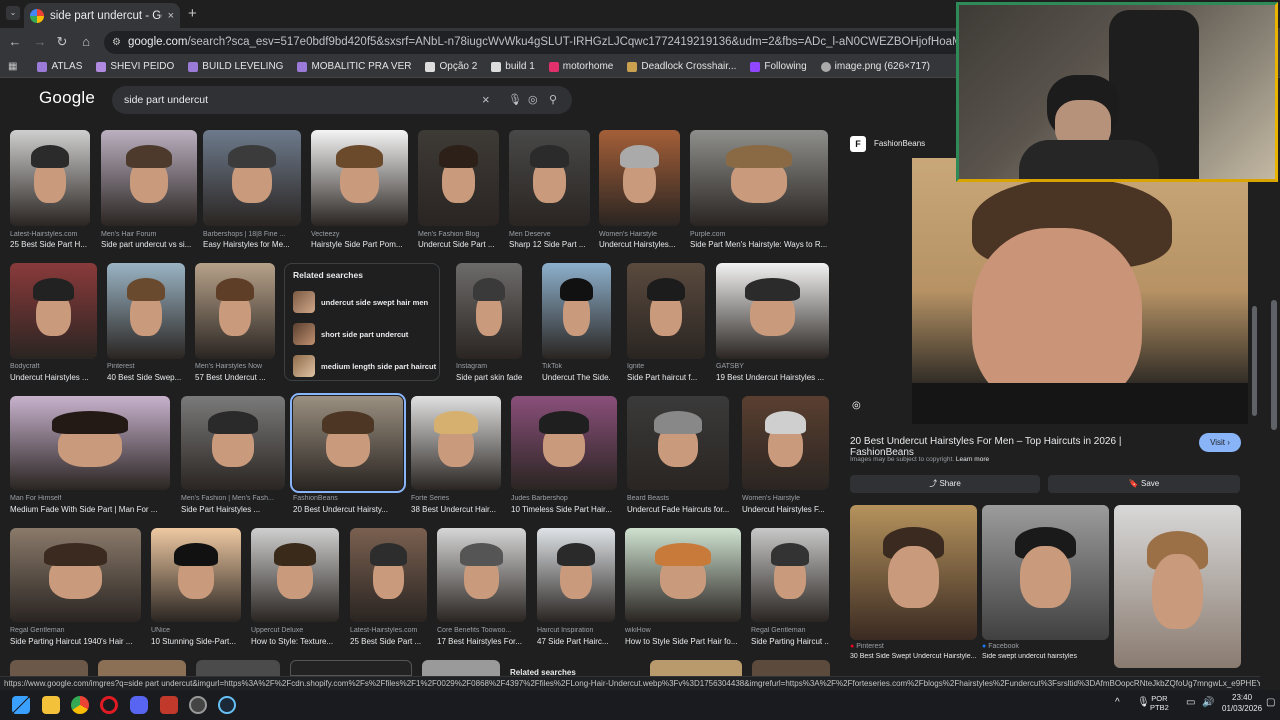  Describe the element at coordinates (166, 100) in the screenshot. I see `search-input: side part undercut` at that location.